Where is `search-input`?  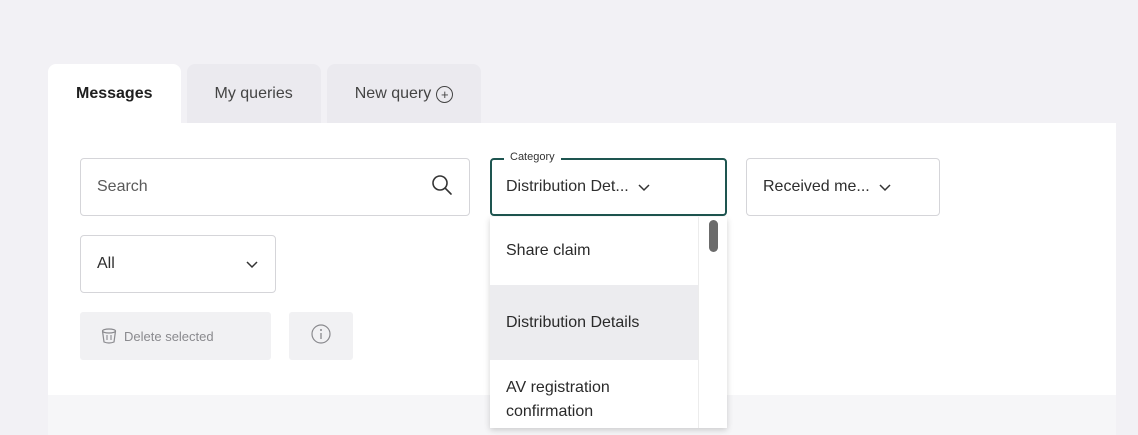 search-input is located at coordinates (247, 187).